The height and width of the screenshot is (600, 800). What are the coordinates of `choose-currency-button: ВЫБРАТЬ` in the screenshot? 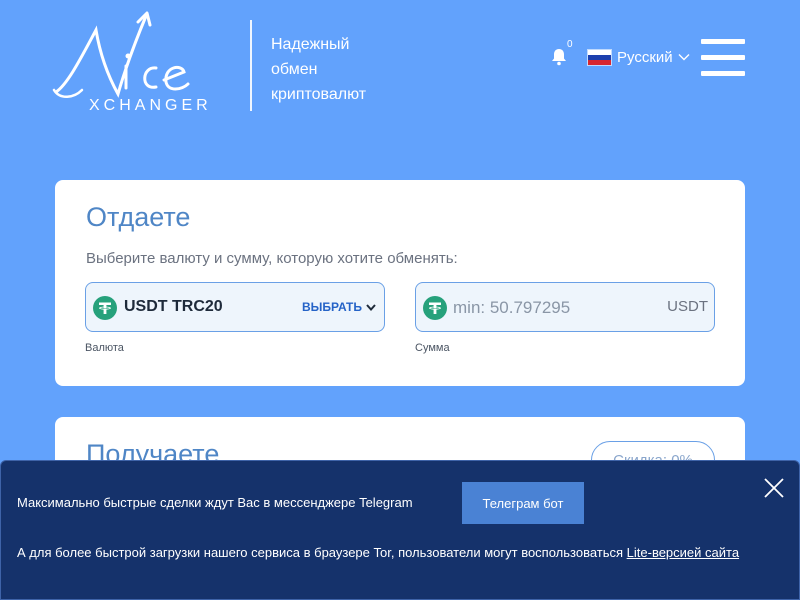 It's located at (339, 307).